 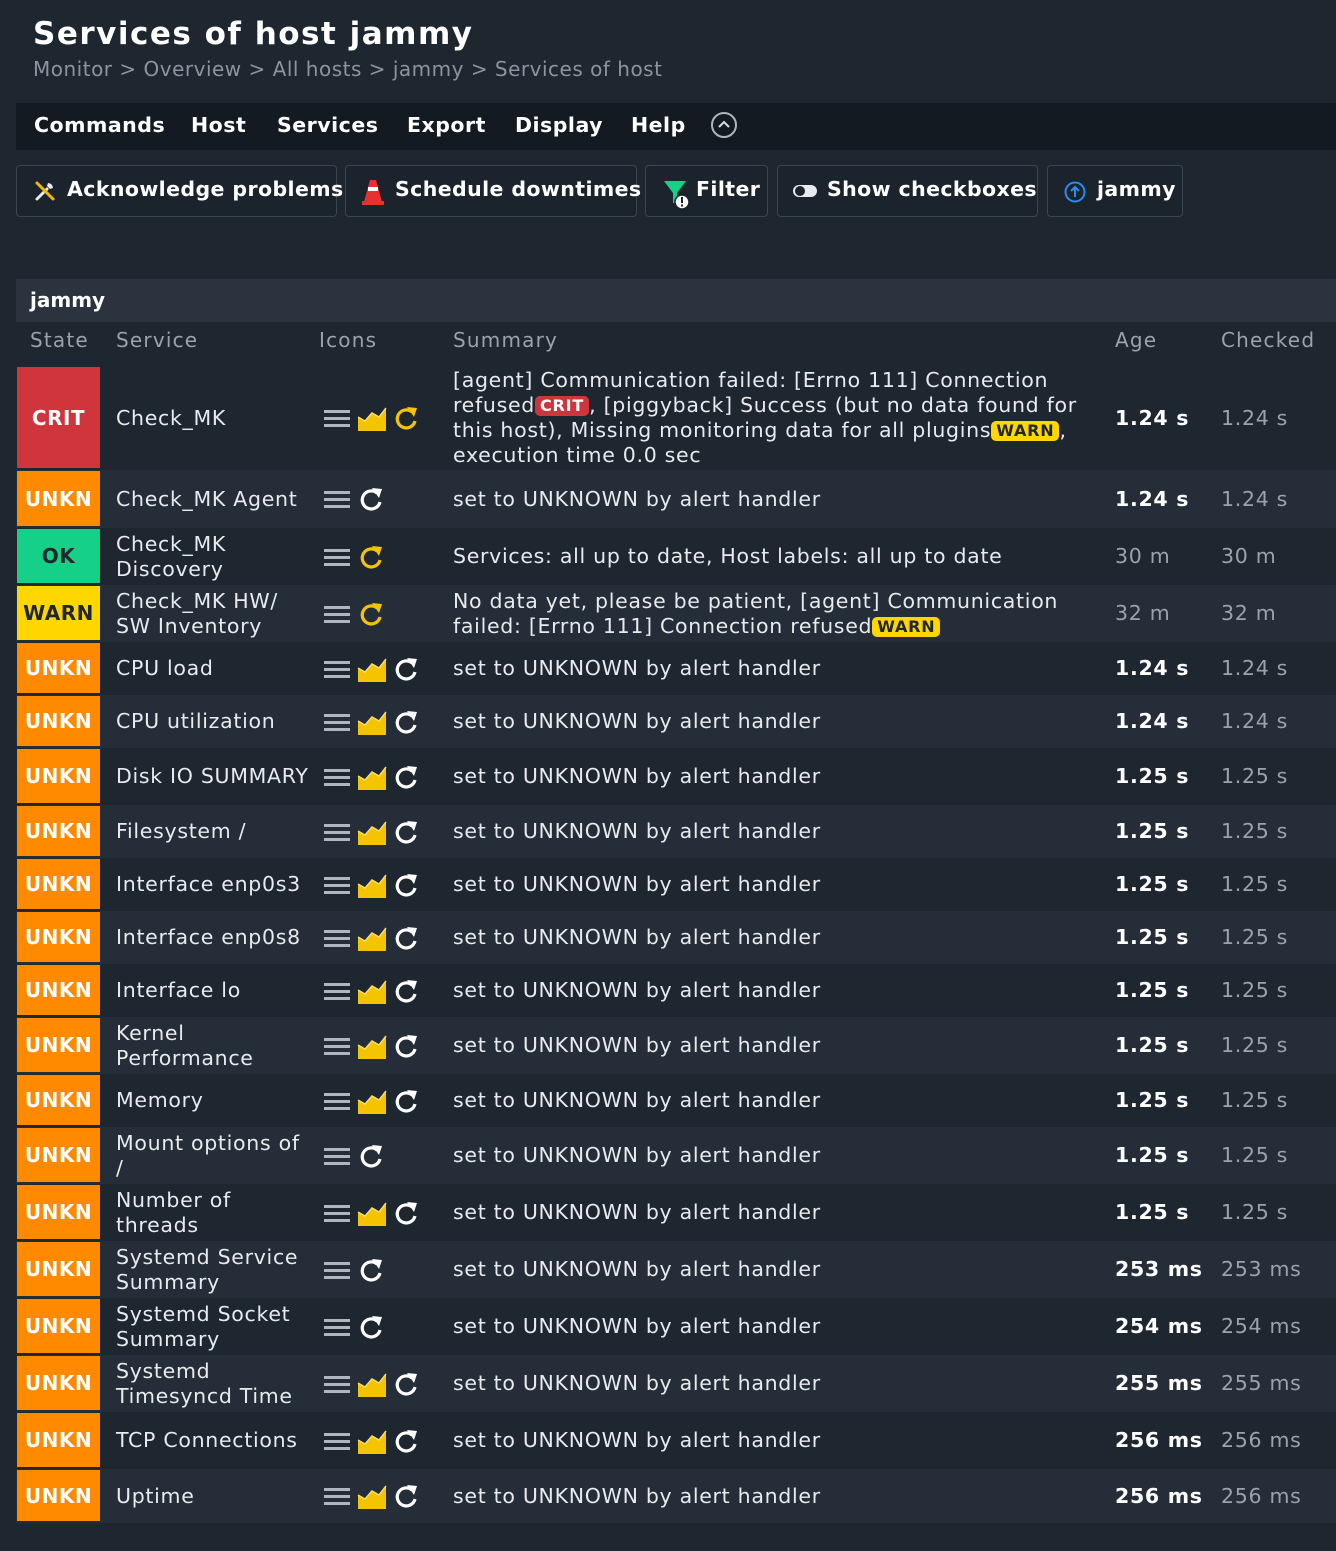 I want to click on service-name-link: TCP Connections, so click(x=213, y=1440).